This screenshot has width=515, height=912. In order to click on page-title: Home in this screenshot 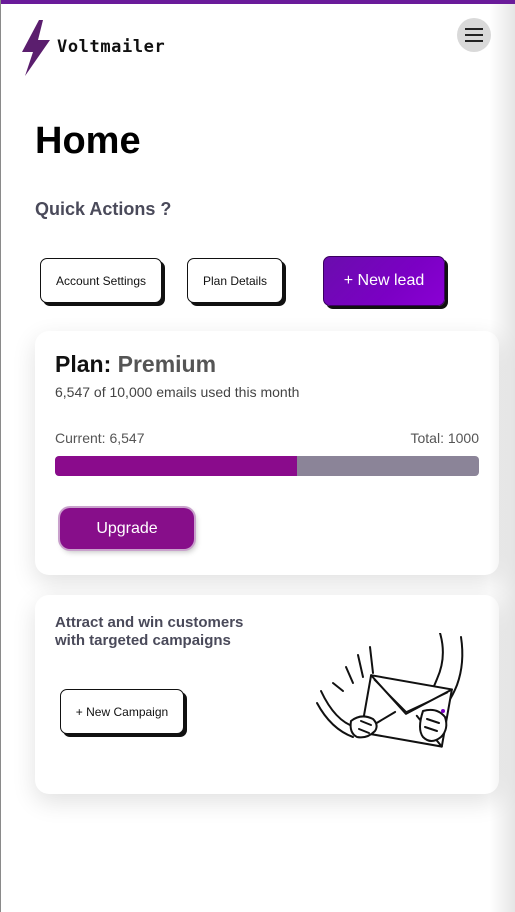, I will do `click(88, 141)`.